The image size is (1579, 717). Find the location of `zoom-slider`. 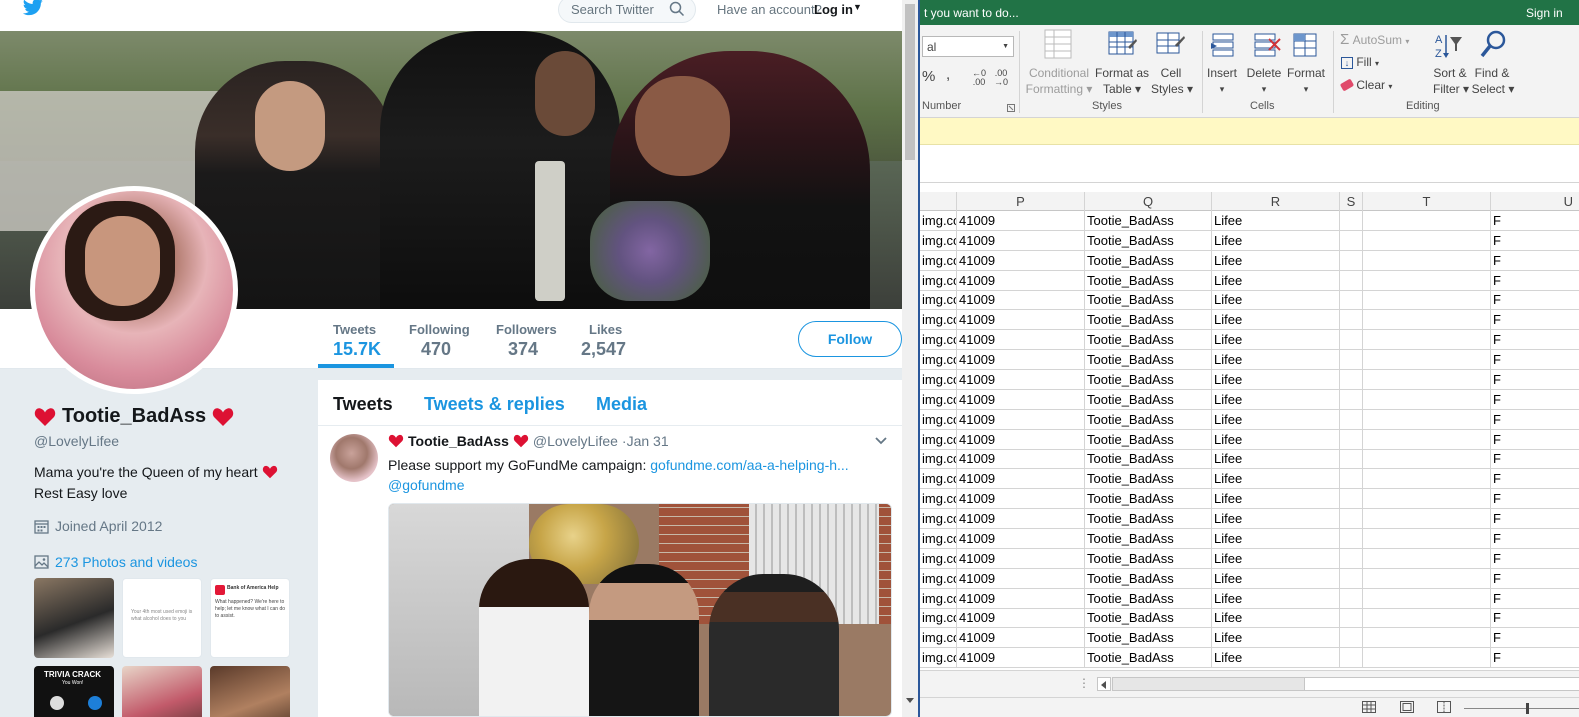

zoom-slider is located at coordinates (1521, 708).